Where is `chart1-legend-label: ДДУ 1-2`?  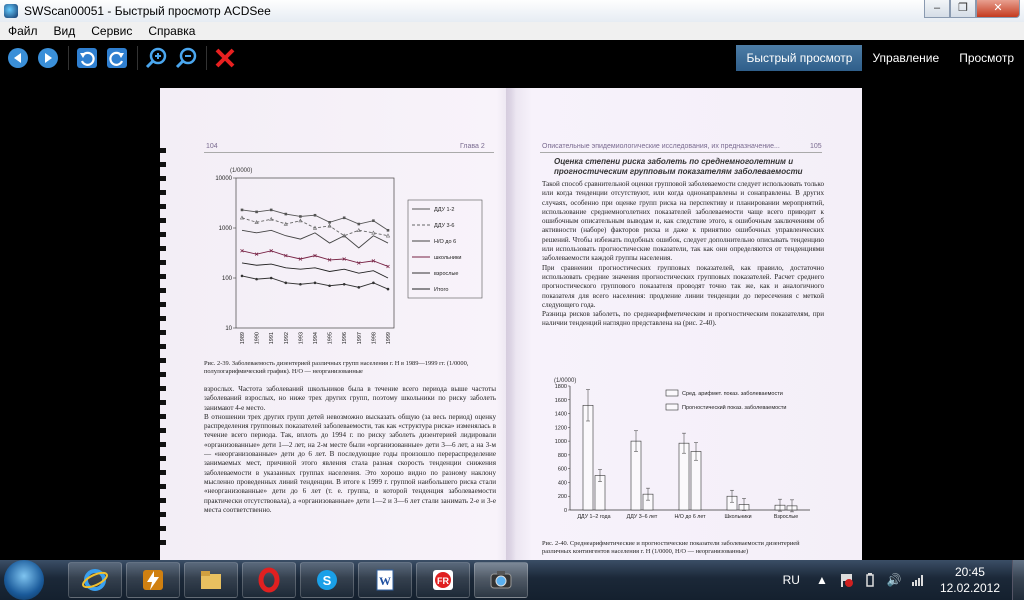
chart1-legend-label: ДДУ 1-2 is located at coordinates (444, 210).